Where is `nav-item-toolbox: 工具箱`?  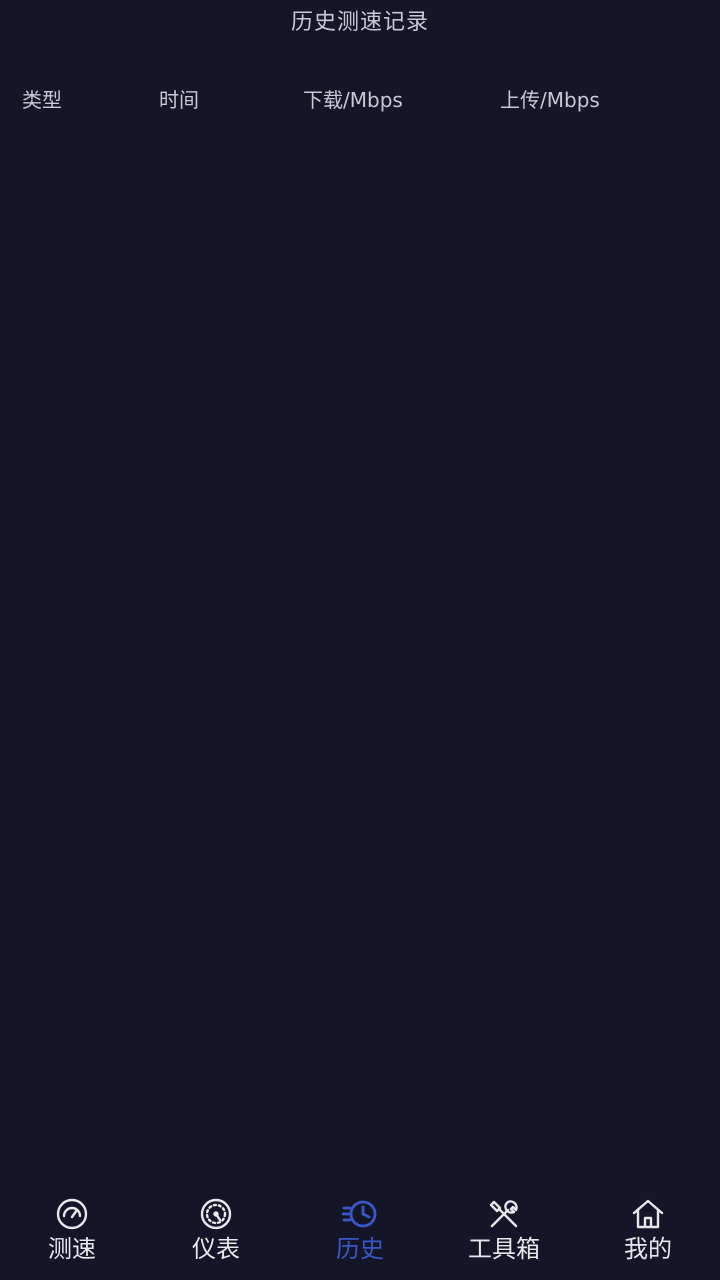 nav-item-toolbox: 工具箱 is located at coordinates (504, 1235).